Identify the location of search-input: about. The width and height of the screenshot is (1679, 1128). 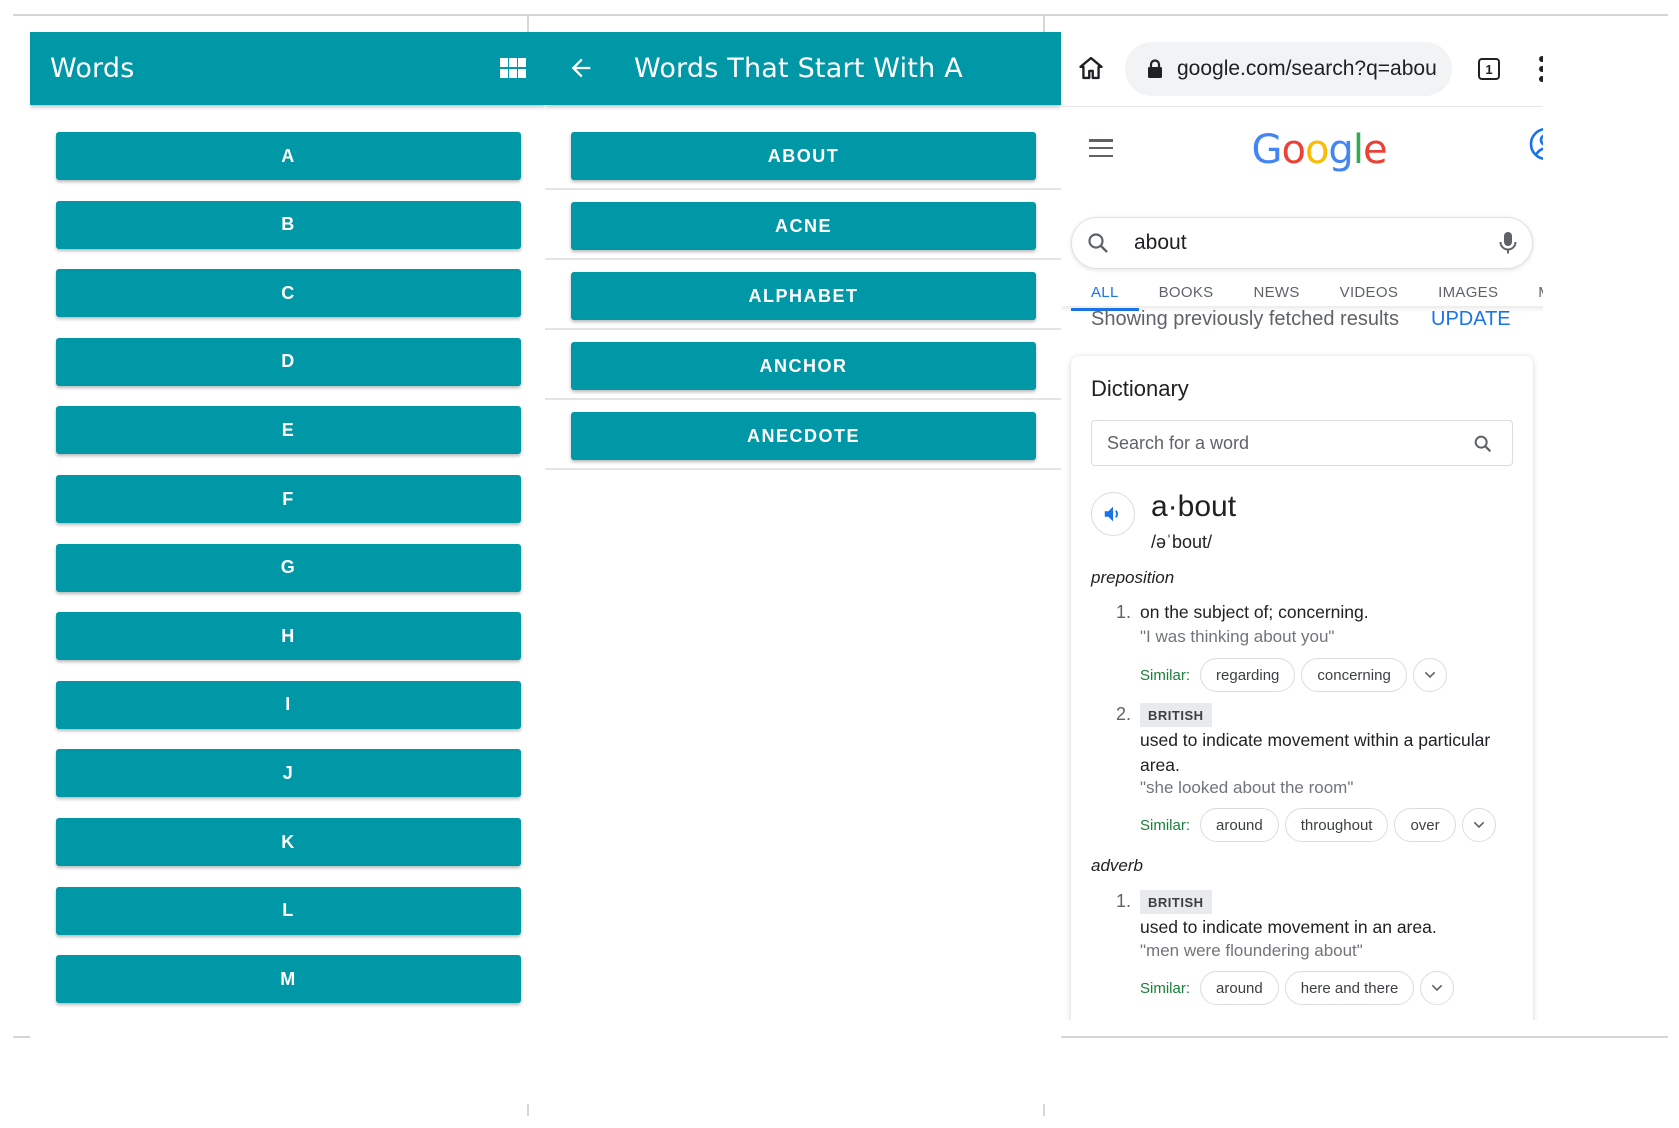
(1302, 243).